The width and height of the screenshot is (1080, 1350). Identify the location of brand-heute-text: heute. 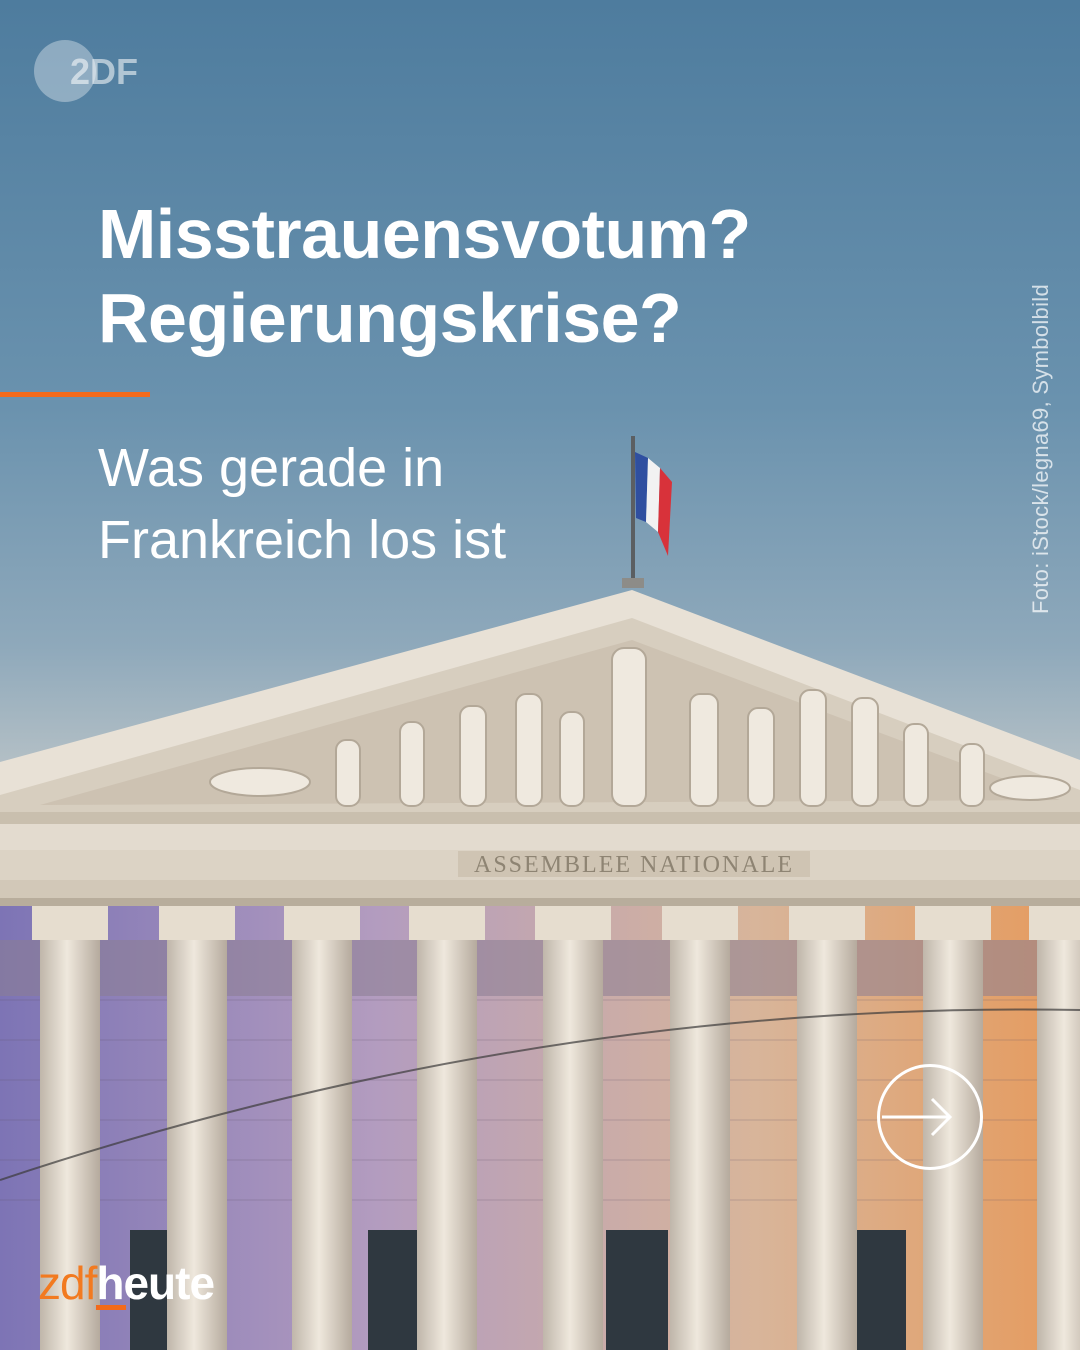
(155, 1283).